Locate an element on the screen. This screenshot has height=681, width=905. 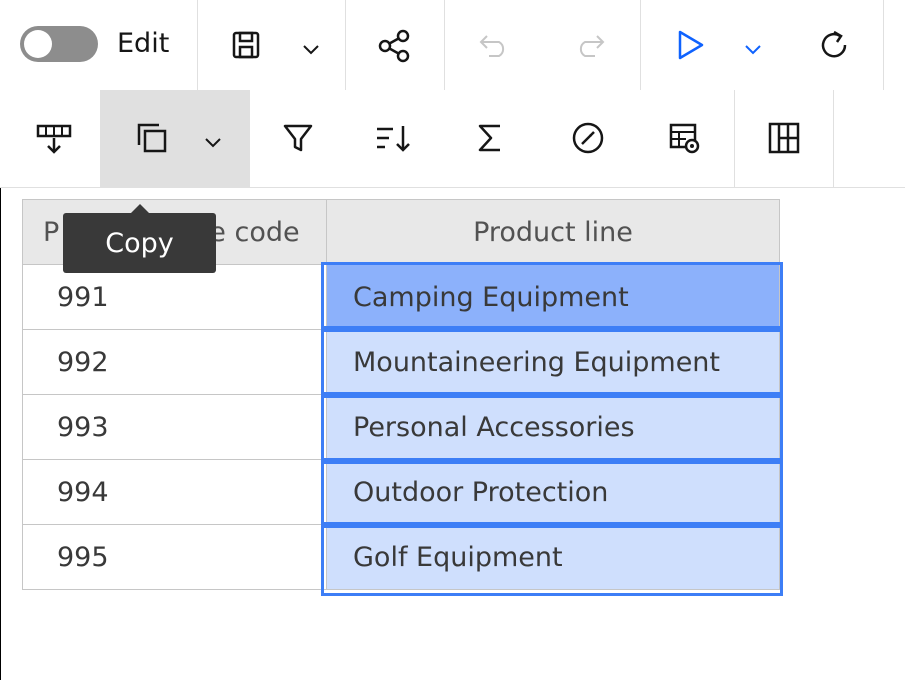
cell-code: 992 is located at coordinates (174, 362).